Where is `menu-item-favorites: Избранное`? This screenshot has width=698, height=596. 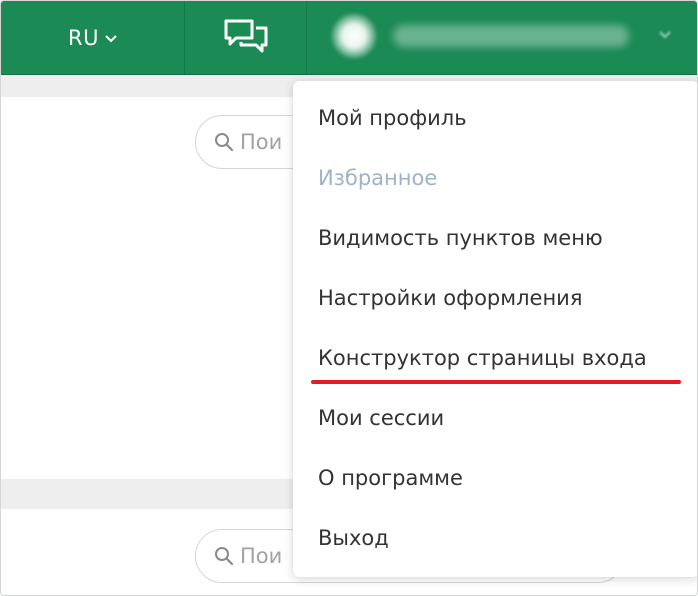 menu-item-favorites: Избранное is located at coordinates (377, 178).